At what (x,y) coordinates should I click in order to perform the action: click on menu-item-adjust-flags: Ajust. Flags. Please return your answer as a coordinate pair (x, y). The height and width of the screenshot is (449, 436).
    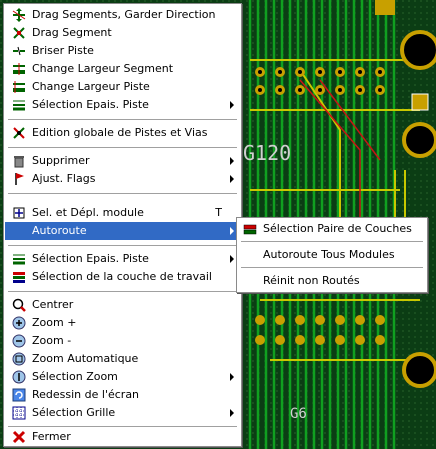
    Looking at the image, I should click on (122, 179).